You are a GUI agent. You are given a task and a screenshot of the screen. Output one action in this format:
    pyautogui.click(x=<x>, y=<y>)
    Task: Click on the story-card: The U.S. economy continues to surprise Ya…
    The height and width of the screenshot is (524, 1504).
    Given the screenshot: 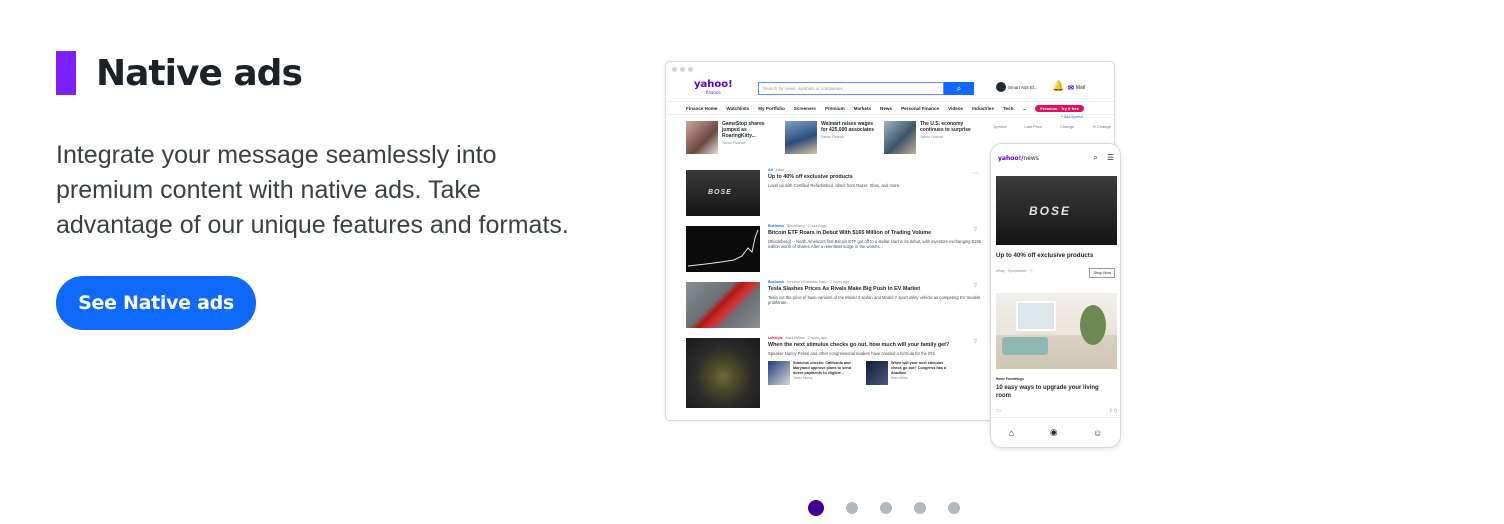 What is the action you would take?
    pyautogui.click(x=930, y=137)
    